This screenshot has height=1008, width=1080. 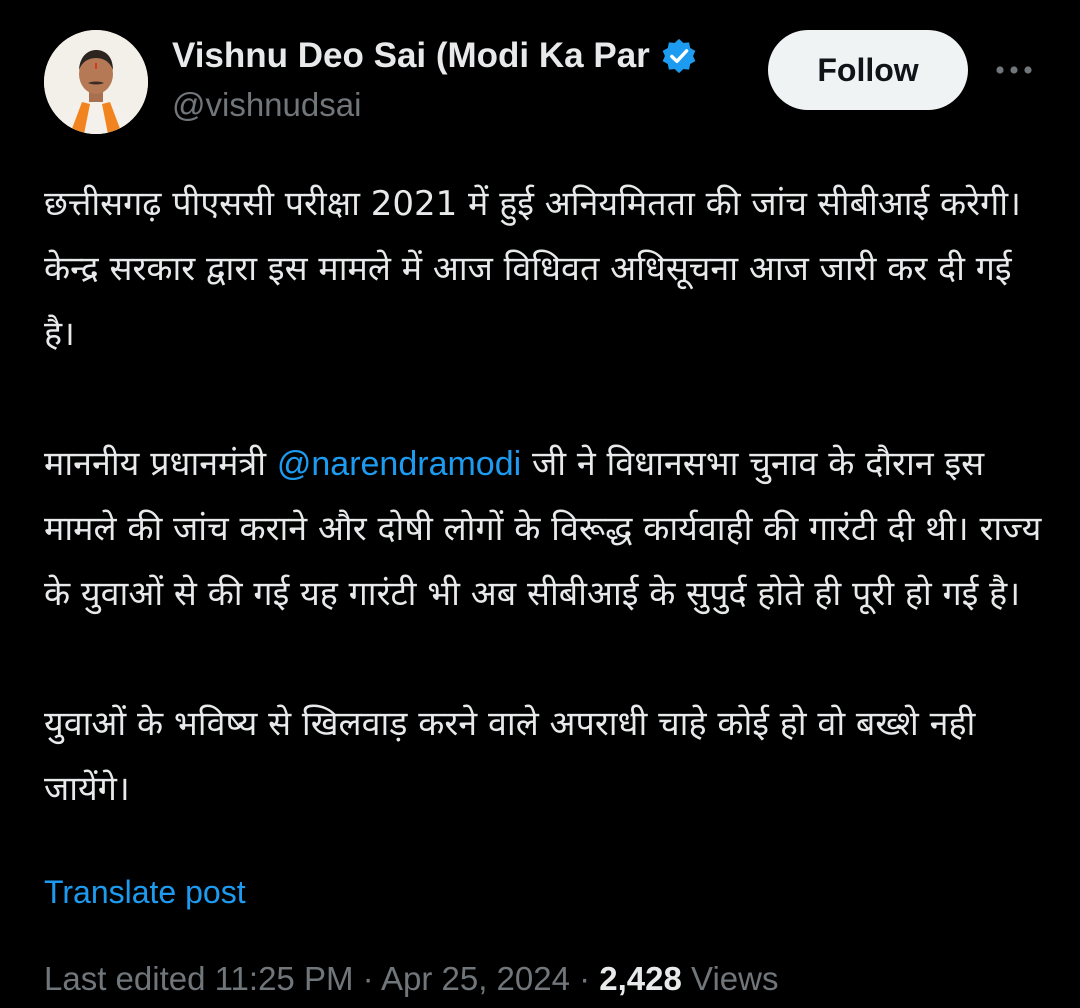 What do you see at coordinates (160, 464) in the screenshot?
I see `post-paragraph-2-lead: माननीय प्रधानमंत्री` at bounding box center [160, 464].